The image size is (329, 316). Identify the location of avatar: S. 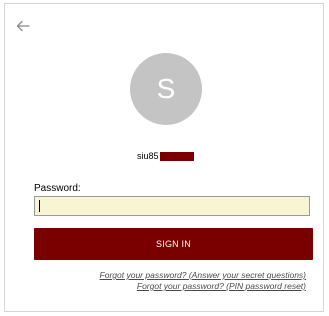
(166, 89).